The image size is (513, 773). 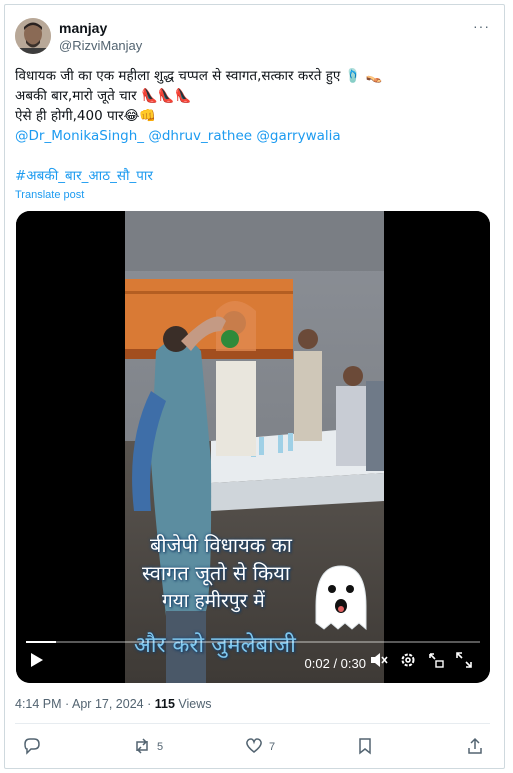 I want to click on mention-link: @garrywalia, so click(x=298, y=136).